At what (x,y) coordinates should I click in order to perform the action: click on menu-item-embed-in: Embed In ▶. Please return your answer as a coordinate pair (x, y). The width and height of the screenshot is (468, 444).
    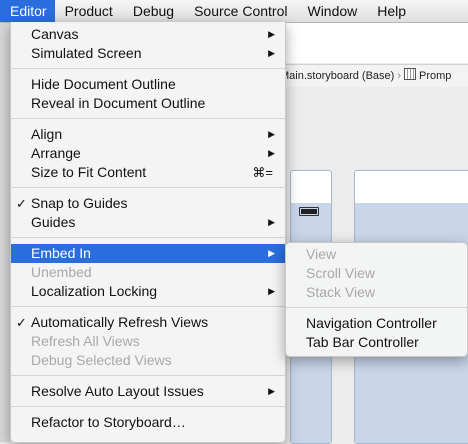
    Looking at the image, I should click on (148, 253).